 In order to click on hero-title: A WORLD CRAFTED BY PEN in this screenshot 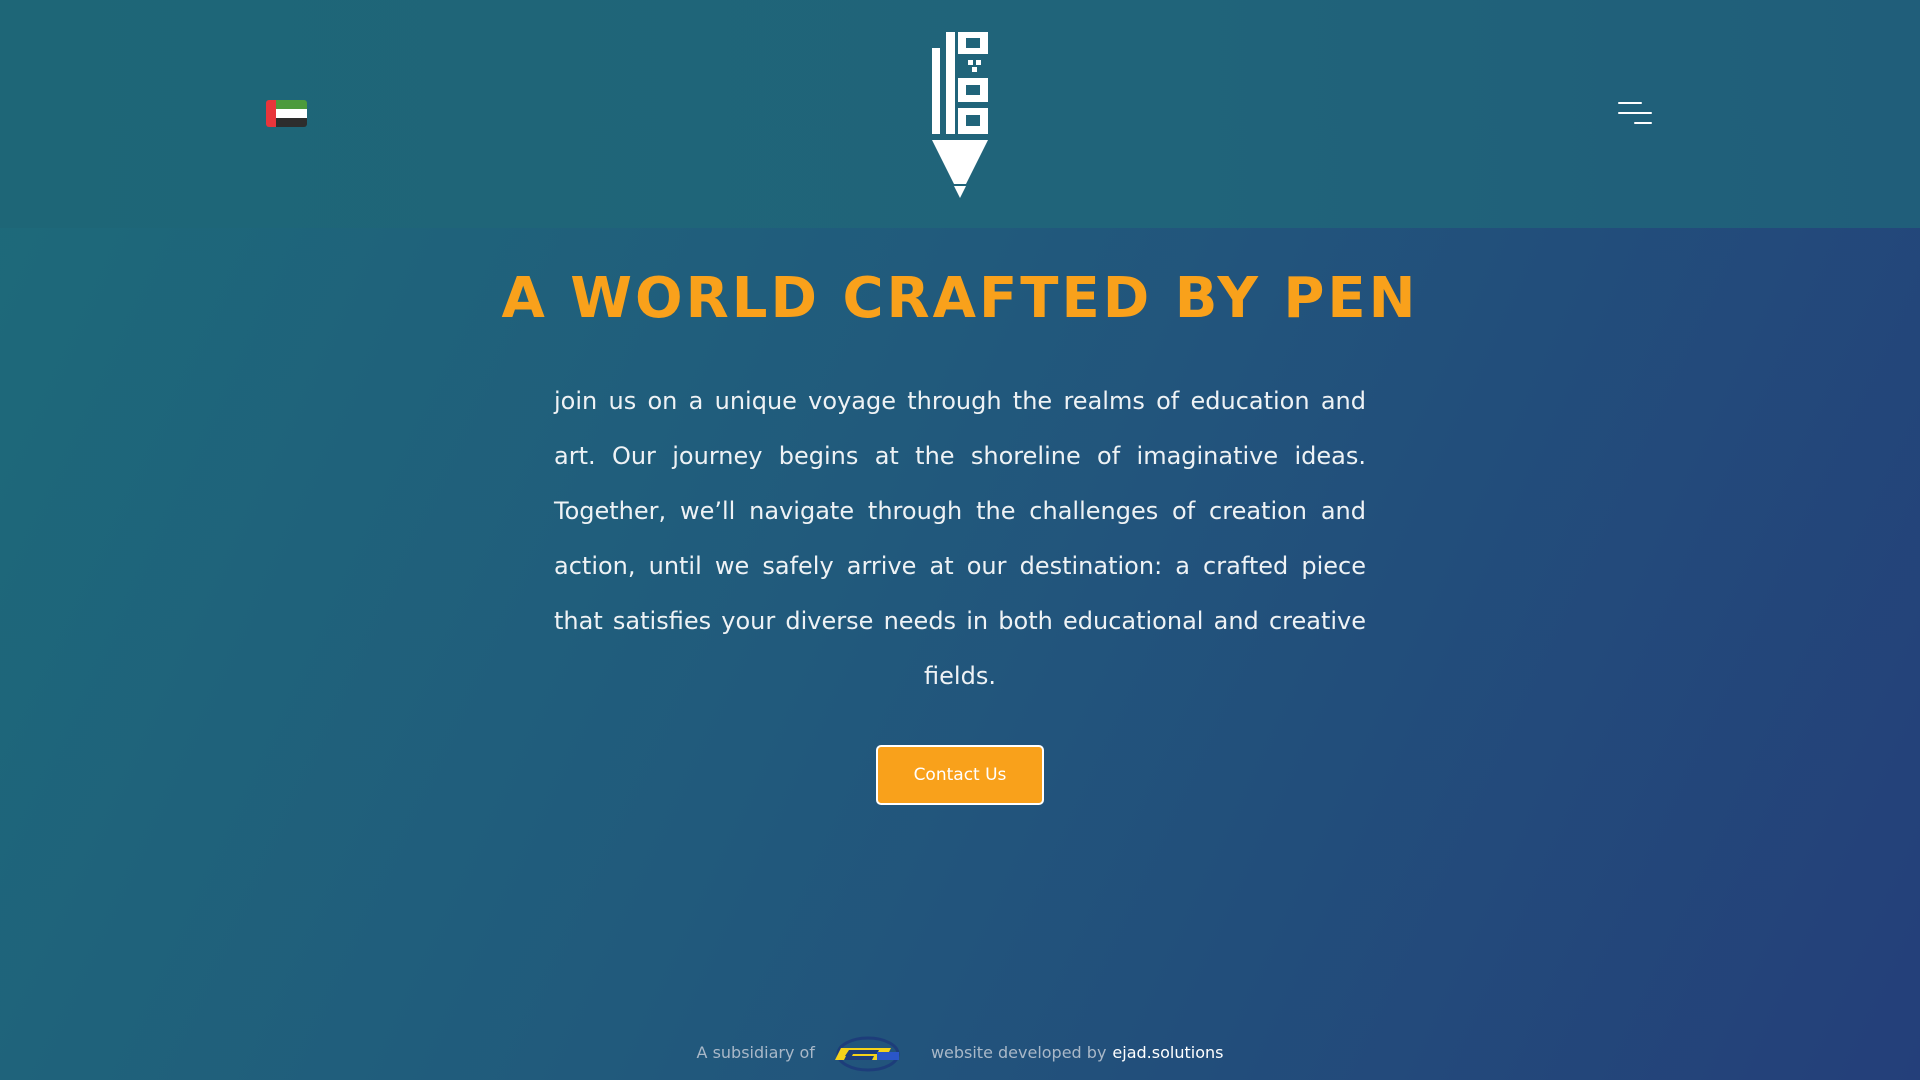, I will do `click(960, 298)`.